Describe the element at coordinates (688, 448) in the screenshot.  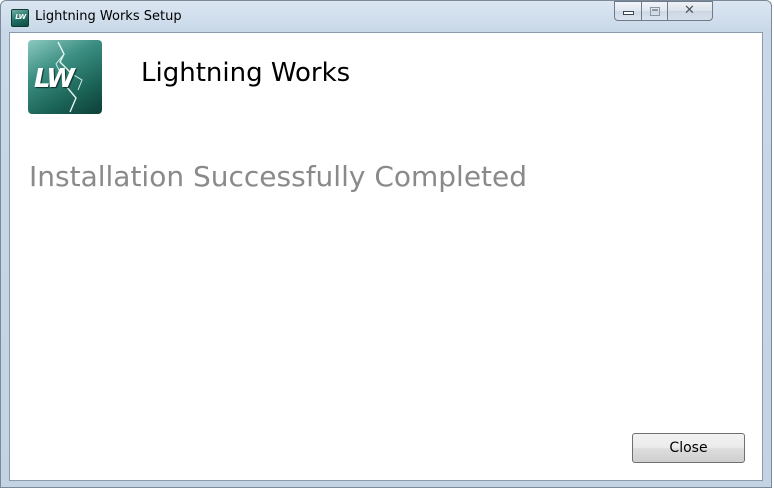
I see `close-button: Close` at that location.